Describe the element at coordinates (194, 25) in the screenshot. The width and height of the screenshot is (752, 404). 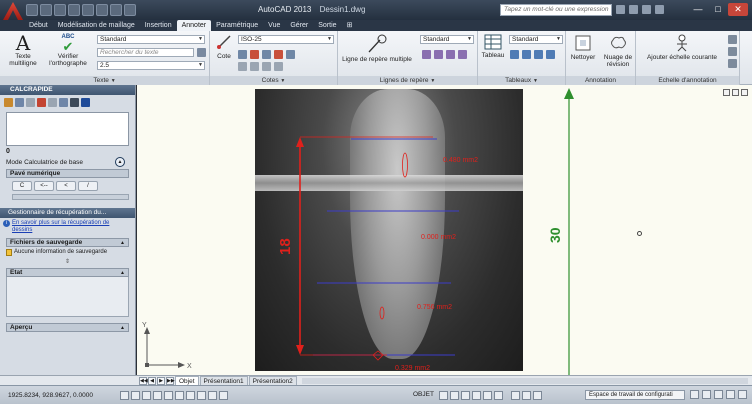
I see `tab-annoter: Annoter` at that location.